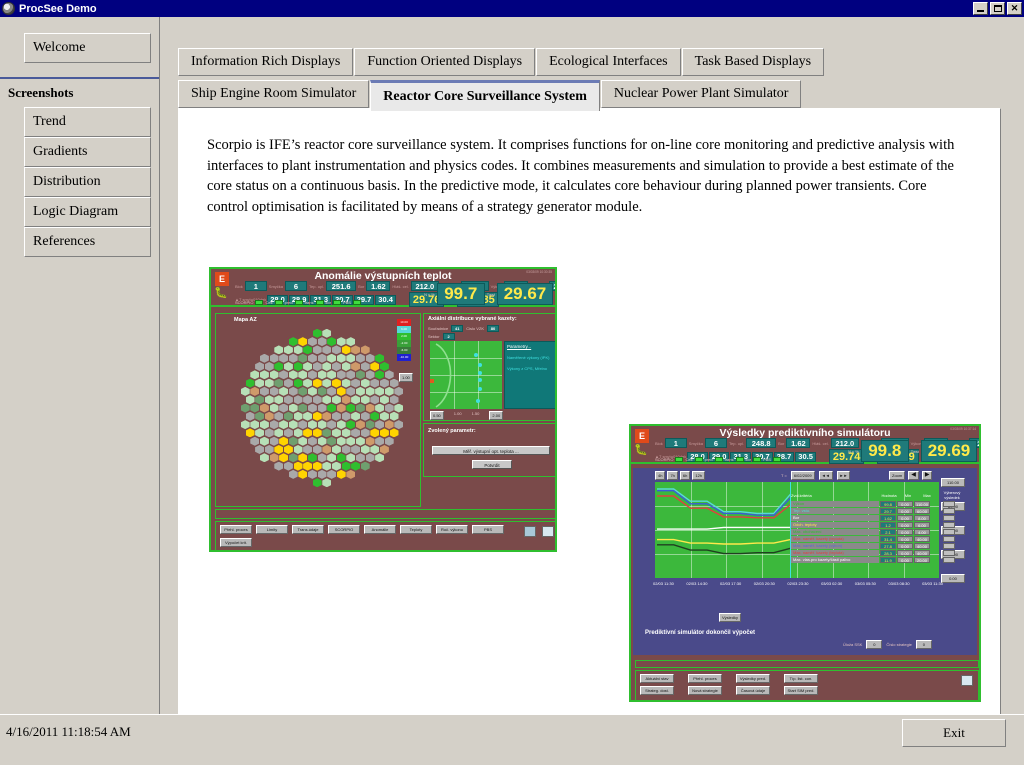 The height and width of the screenshot is (765, 1024). Describe the element at coordinates (801, 678) in the screenshot. I see `shot2-toolbar-button: Típ. list. con.` at that location.